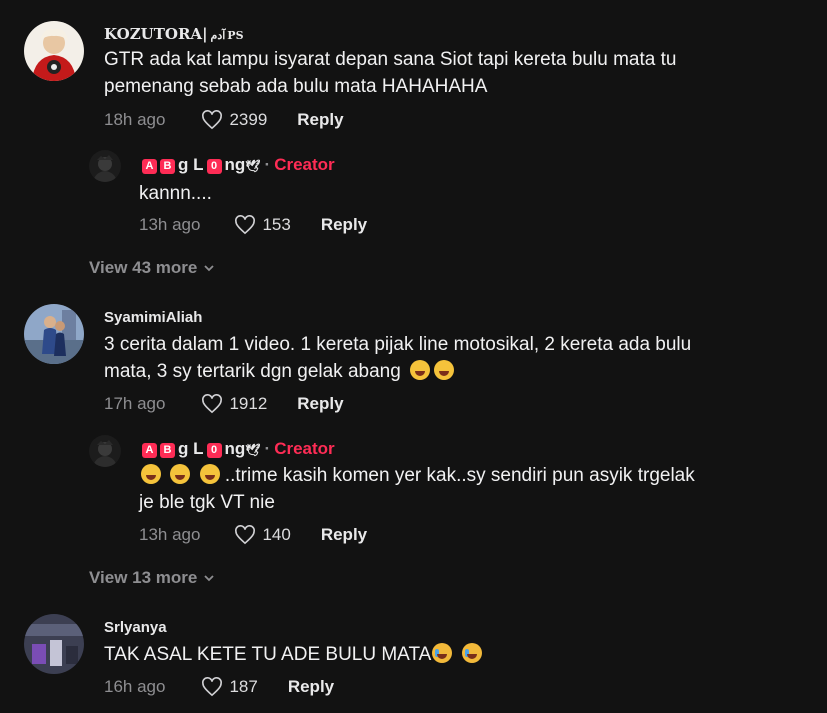 This screenshot has width=827, height=713. I want to click on like-button: 1912, so click(234, 404).